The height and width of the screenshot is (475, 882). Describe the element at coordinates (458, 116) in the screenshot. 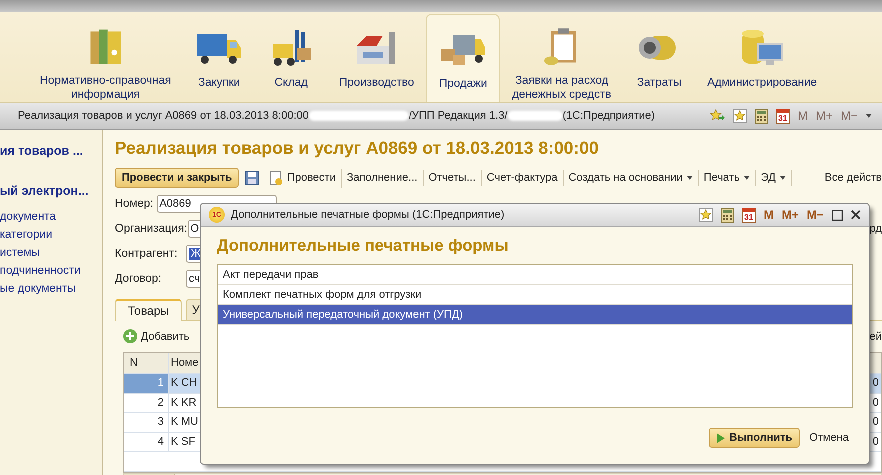

I see `address-text: /УПП Редакция 1.3/` at that location.